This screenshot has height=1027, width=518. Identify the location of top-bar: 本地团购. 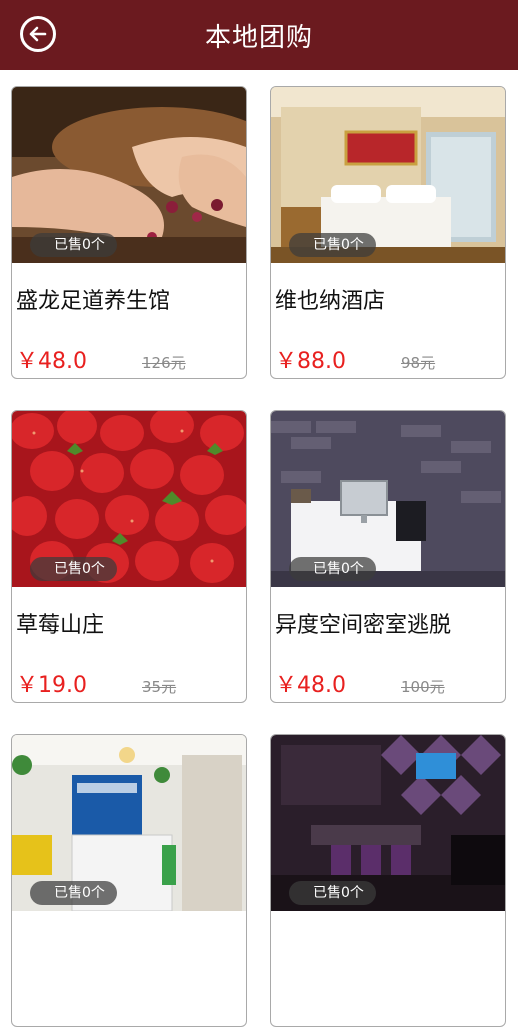
(259, 35).